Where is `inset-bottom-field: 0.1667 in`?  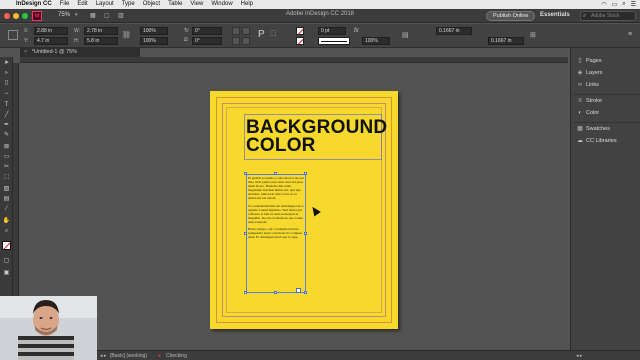
inset-bottom-field: 0.1667 in is located at coordinates (506, 41).